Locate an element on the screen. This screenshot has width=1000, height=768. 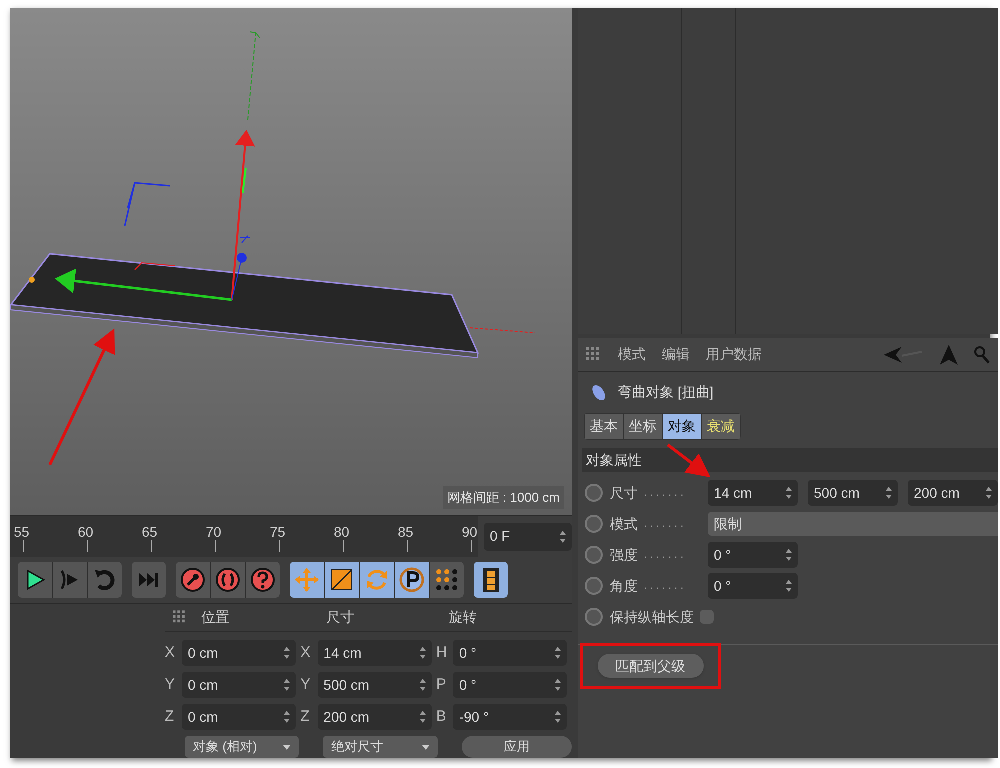
axis-label: B is located at coordinates (442, 716).